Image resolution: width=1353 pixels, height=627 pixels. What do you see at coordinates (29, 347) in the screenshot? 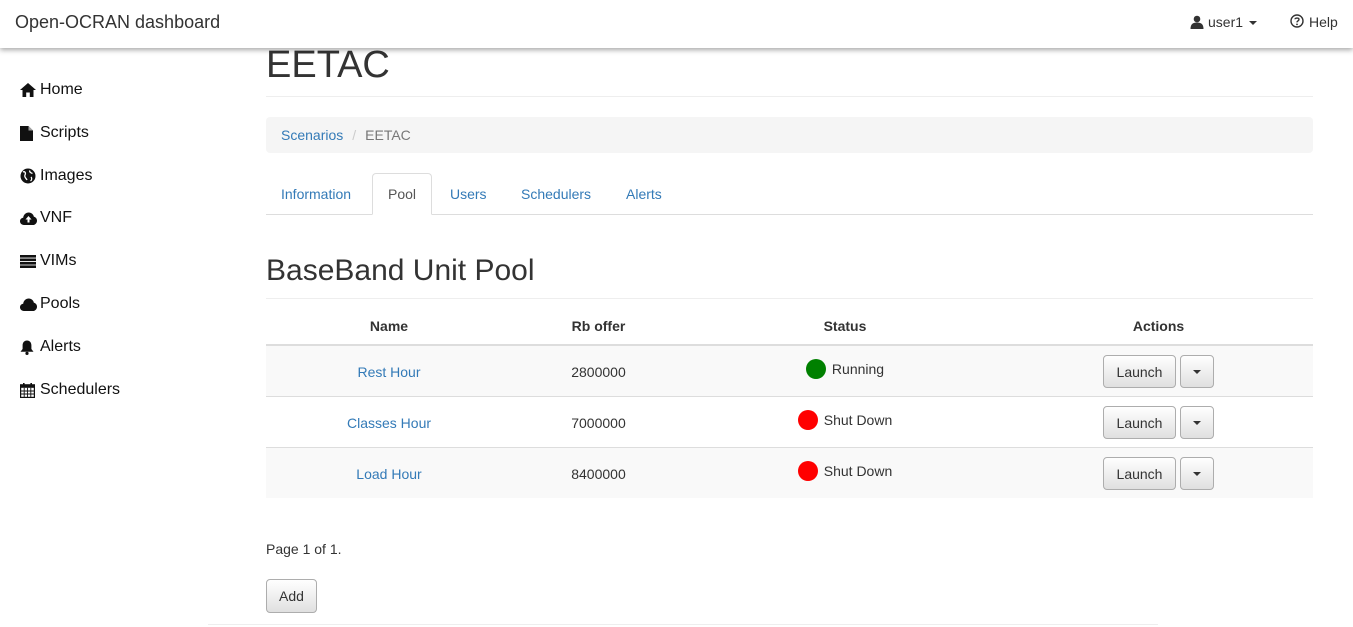
I see `bell-icon` at bounding box center [29, 347].